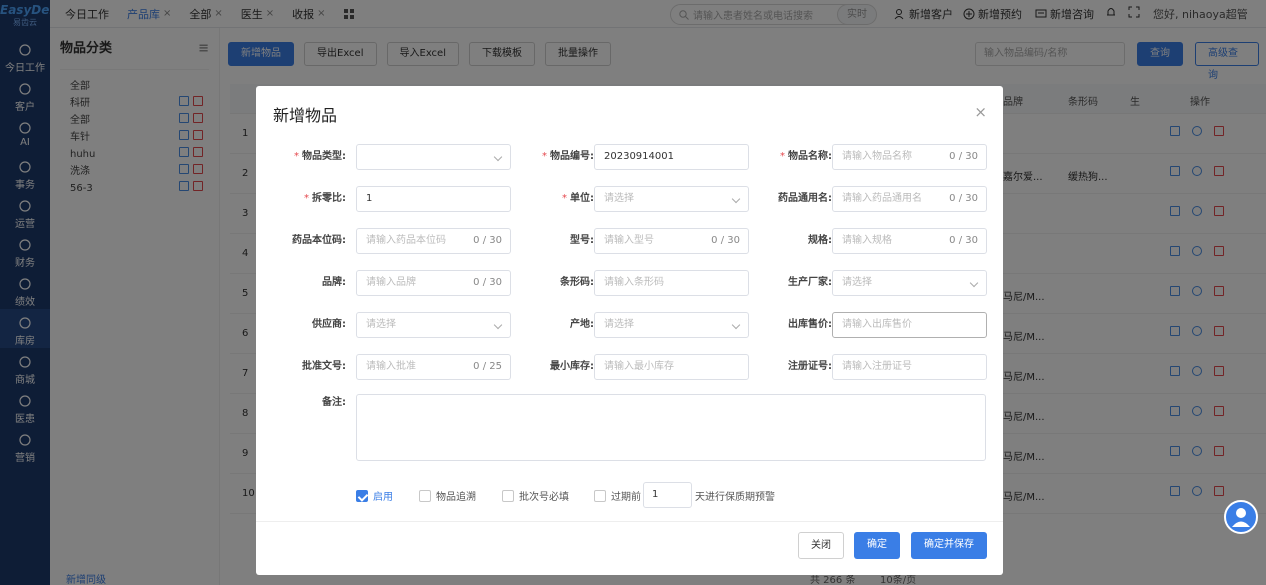 This screenshot has width=1266, height=585. Describe the element at coordinates (1241, 517) in the screenshot. I see `avatar` at that location.